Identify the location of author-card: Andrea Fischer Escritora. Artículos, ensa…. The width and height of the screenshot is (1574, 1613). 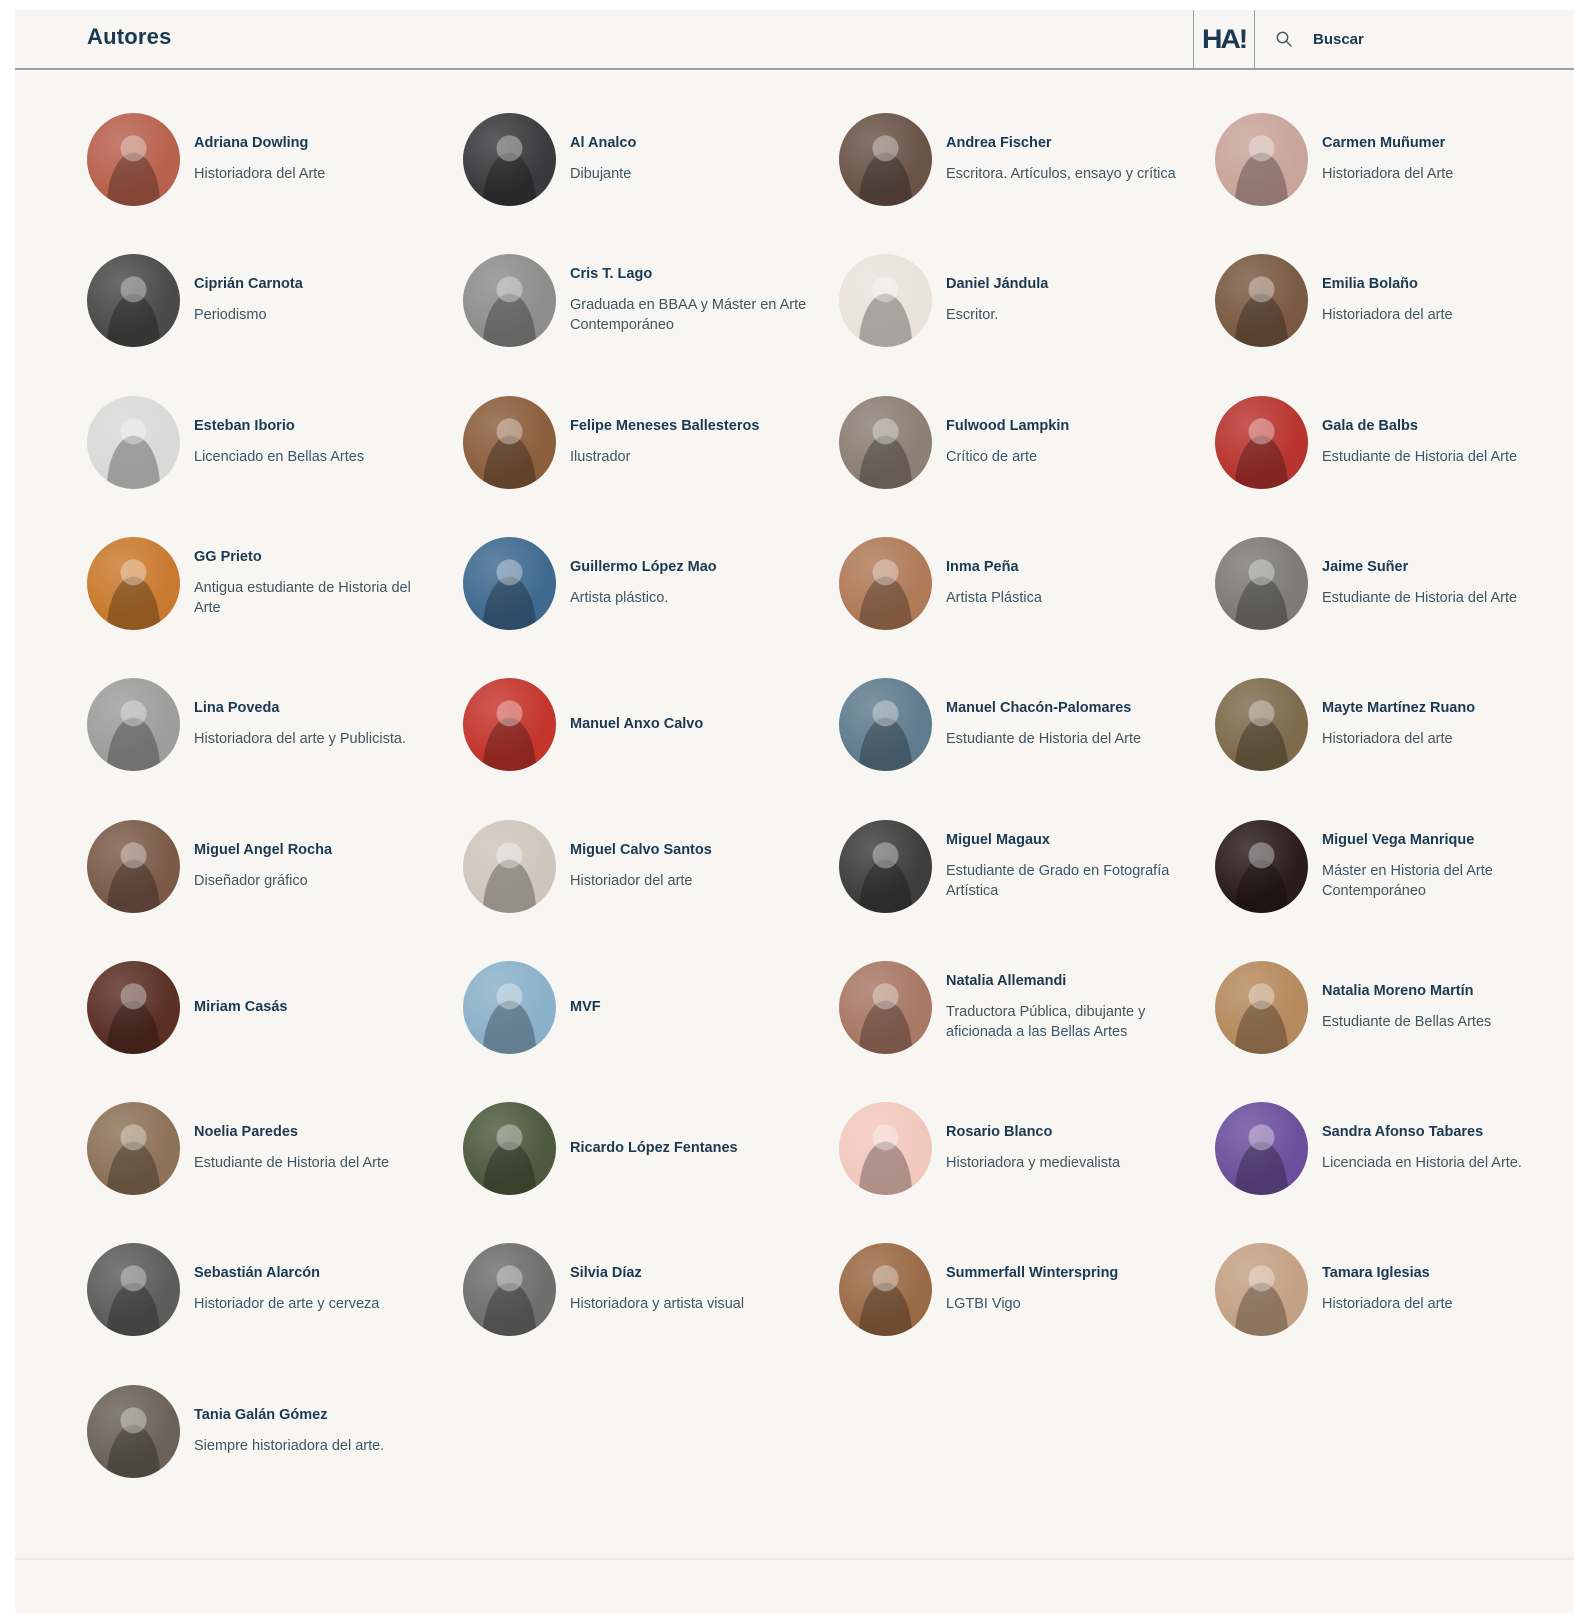
(1019, 159).